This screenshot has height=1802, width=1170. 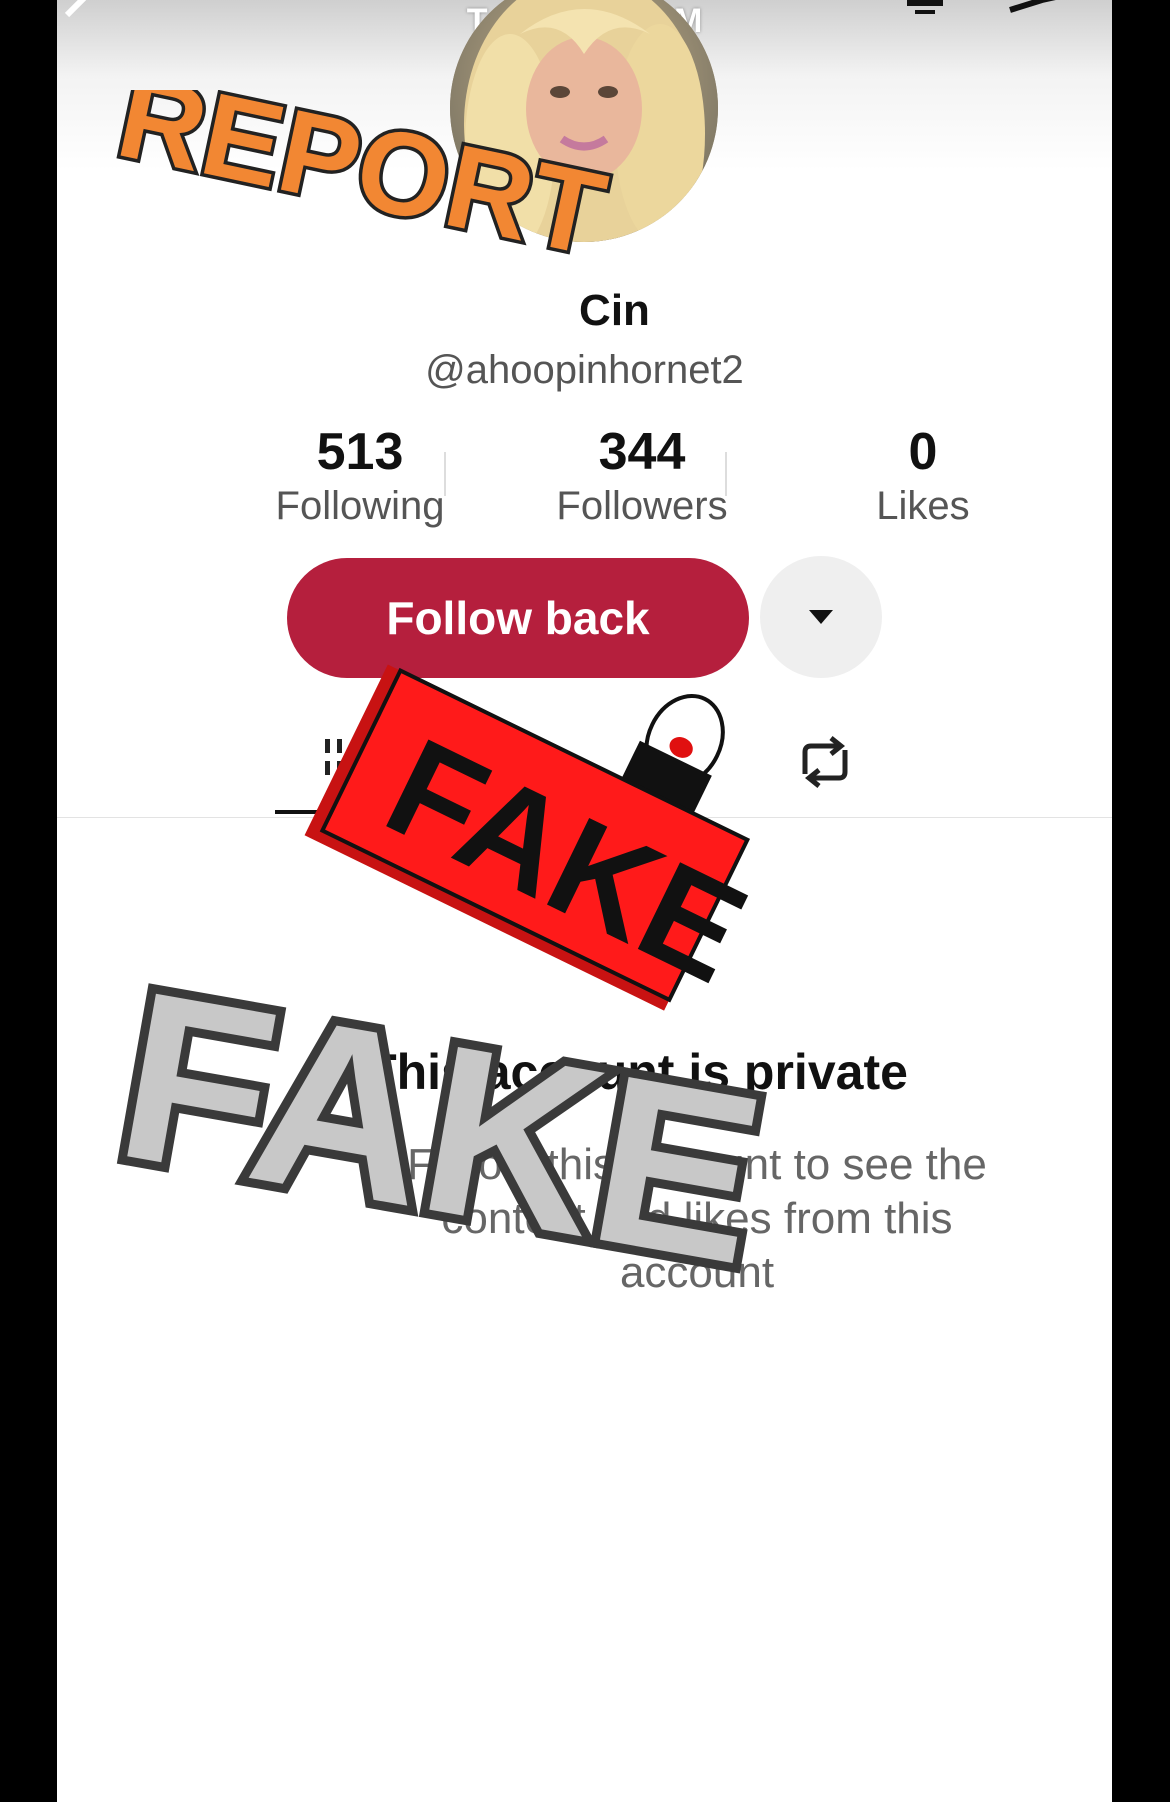 What do you see at coordinates (642, 506) in the screenshot?
I see `followers-label: Followers` at bounding box center [642, 506].